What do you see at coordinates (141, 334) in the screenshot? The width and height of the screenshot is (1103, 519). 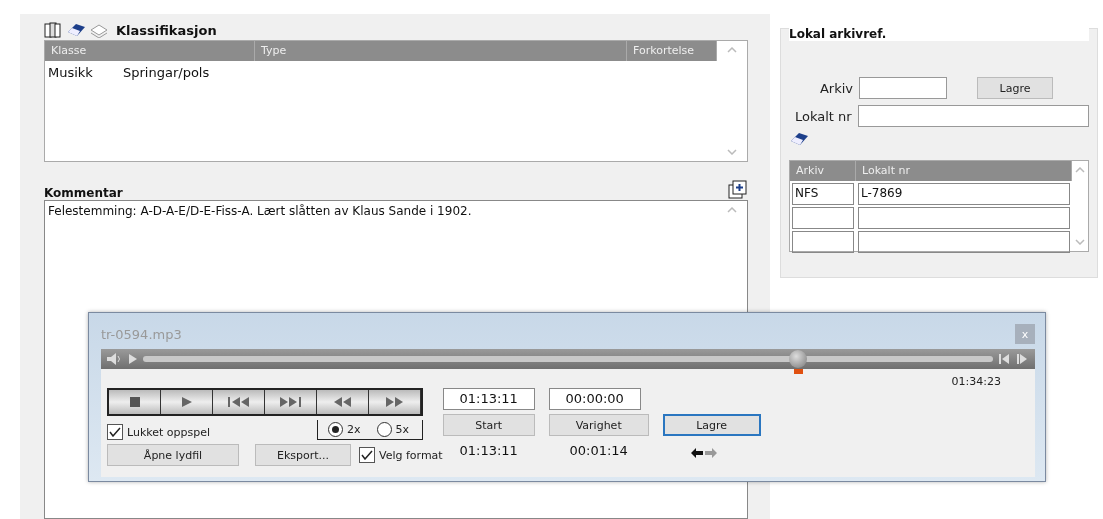 I see `dialog-title: tr-0594.mp3` at bounding box center [141, 334].